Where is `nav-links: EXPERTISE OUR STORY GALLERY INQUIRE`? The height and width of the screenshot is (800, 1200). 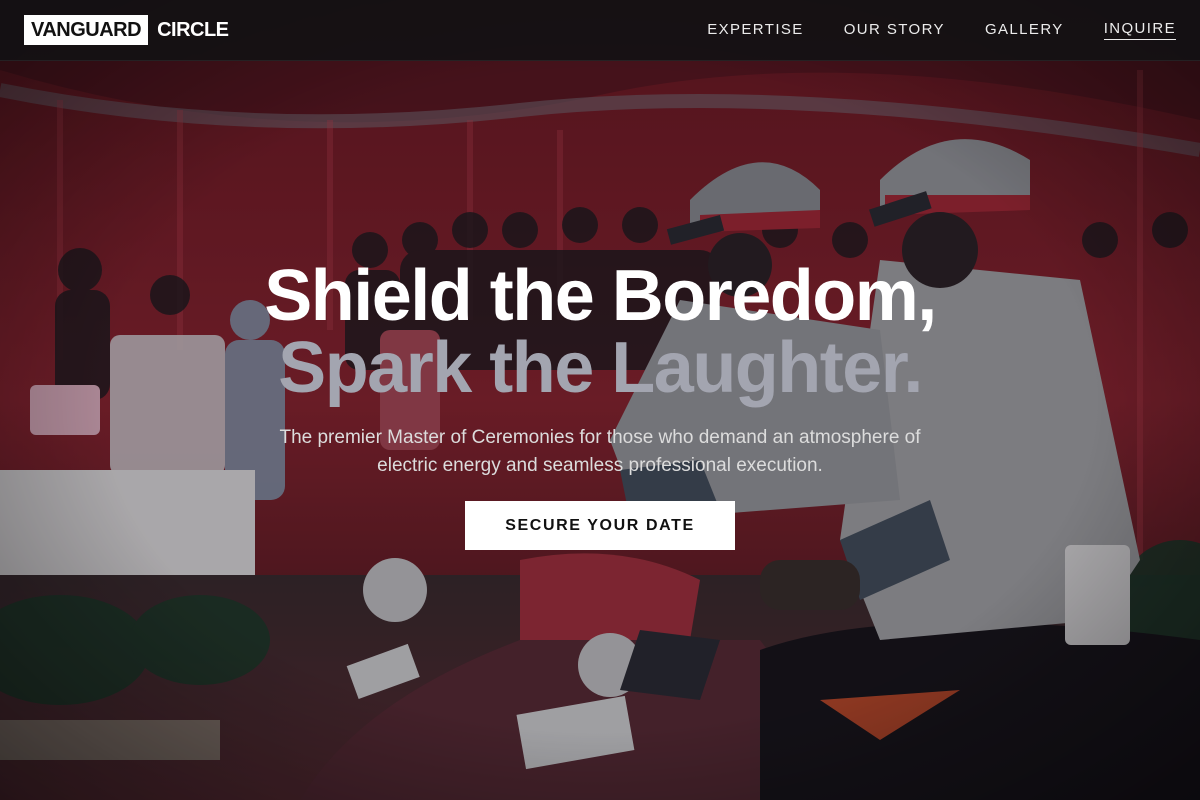
nav-links: EXPERTISE OUR STORY GALLERY INQUIRE is located at coordinates (921, 30).